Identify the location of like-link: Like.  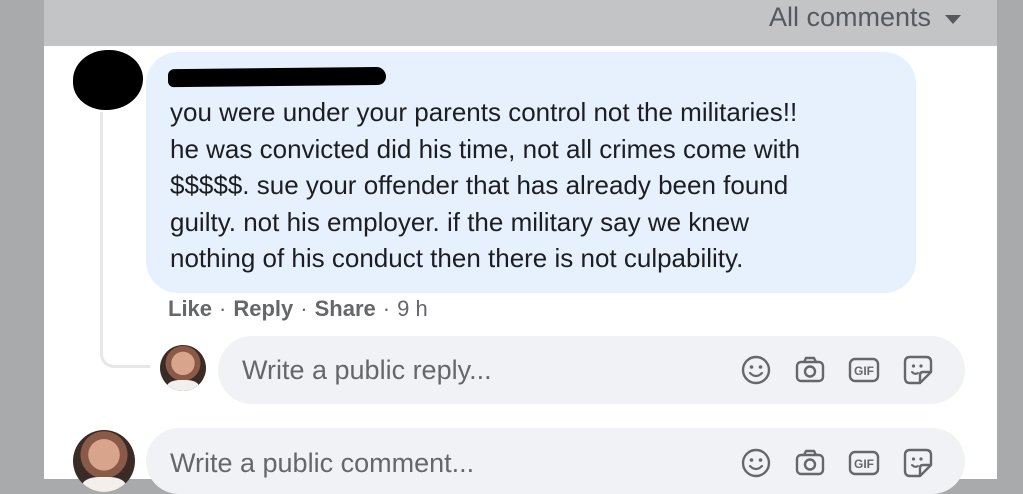
(190, 309).